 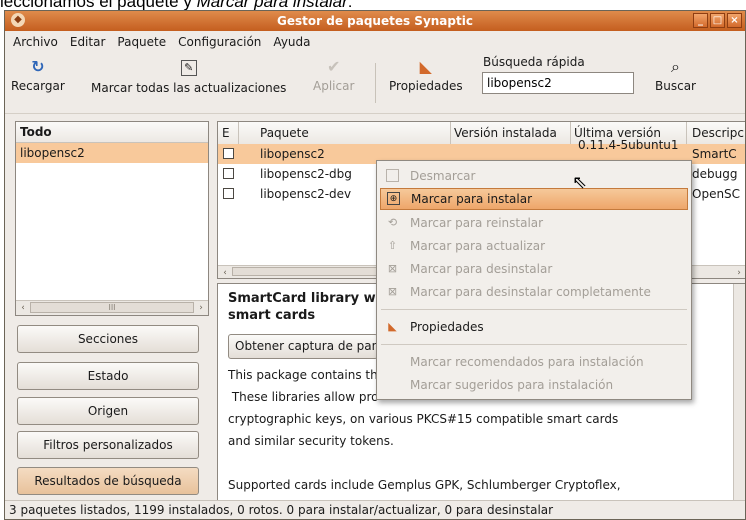 What do you see at coordinates (392, 291) in the screenshot?
I see `purge-icon: ⊠` at bounding box center [392, 291].